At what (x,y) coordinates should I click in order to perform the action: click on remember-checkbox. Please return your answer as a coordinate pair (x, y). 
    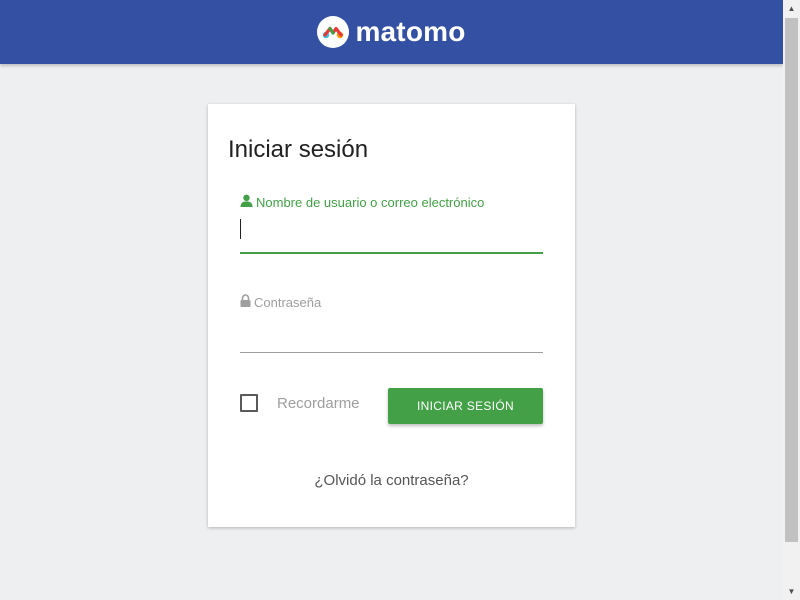
    Looking at the image, I should click on (249, 403).